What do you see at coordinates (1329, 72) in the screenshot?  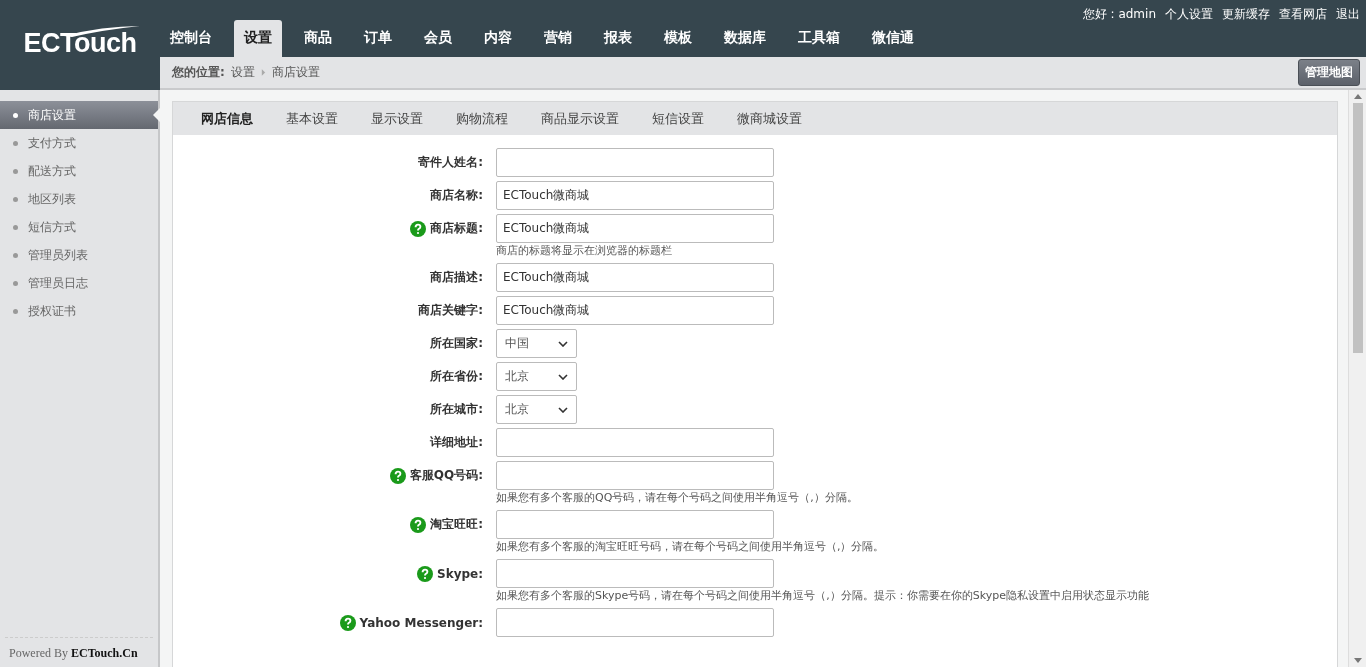 I see `site-map-button: 管理地图` at bounding box center [1329, 72].